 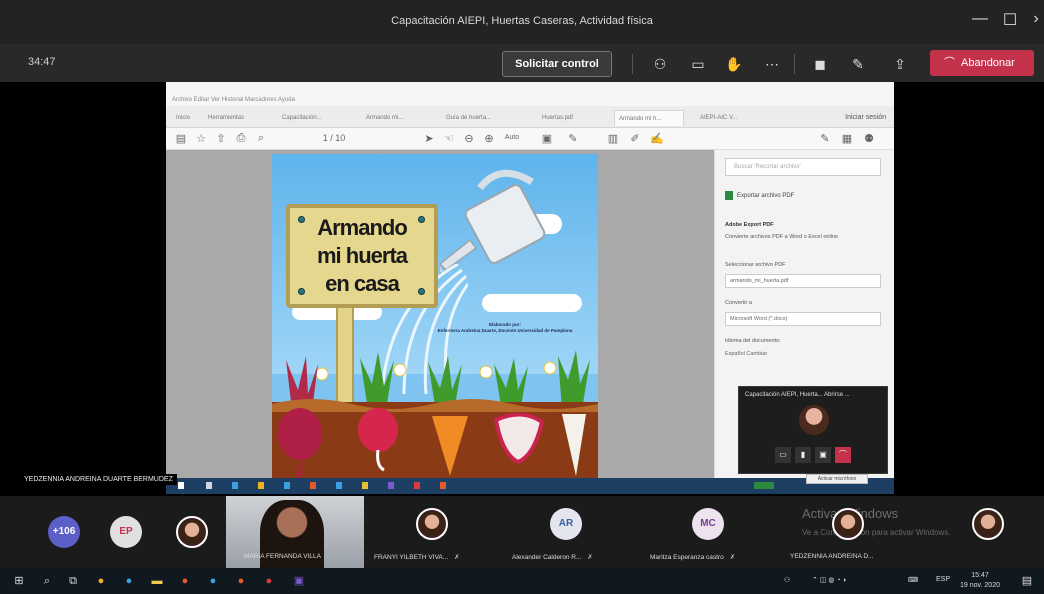 I want to click on login-link: Iniciar sesión, so click(x=865, y=117).